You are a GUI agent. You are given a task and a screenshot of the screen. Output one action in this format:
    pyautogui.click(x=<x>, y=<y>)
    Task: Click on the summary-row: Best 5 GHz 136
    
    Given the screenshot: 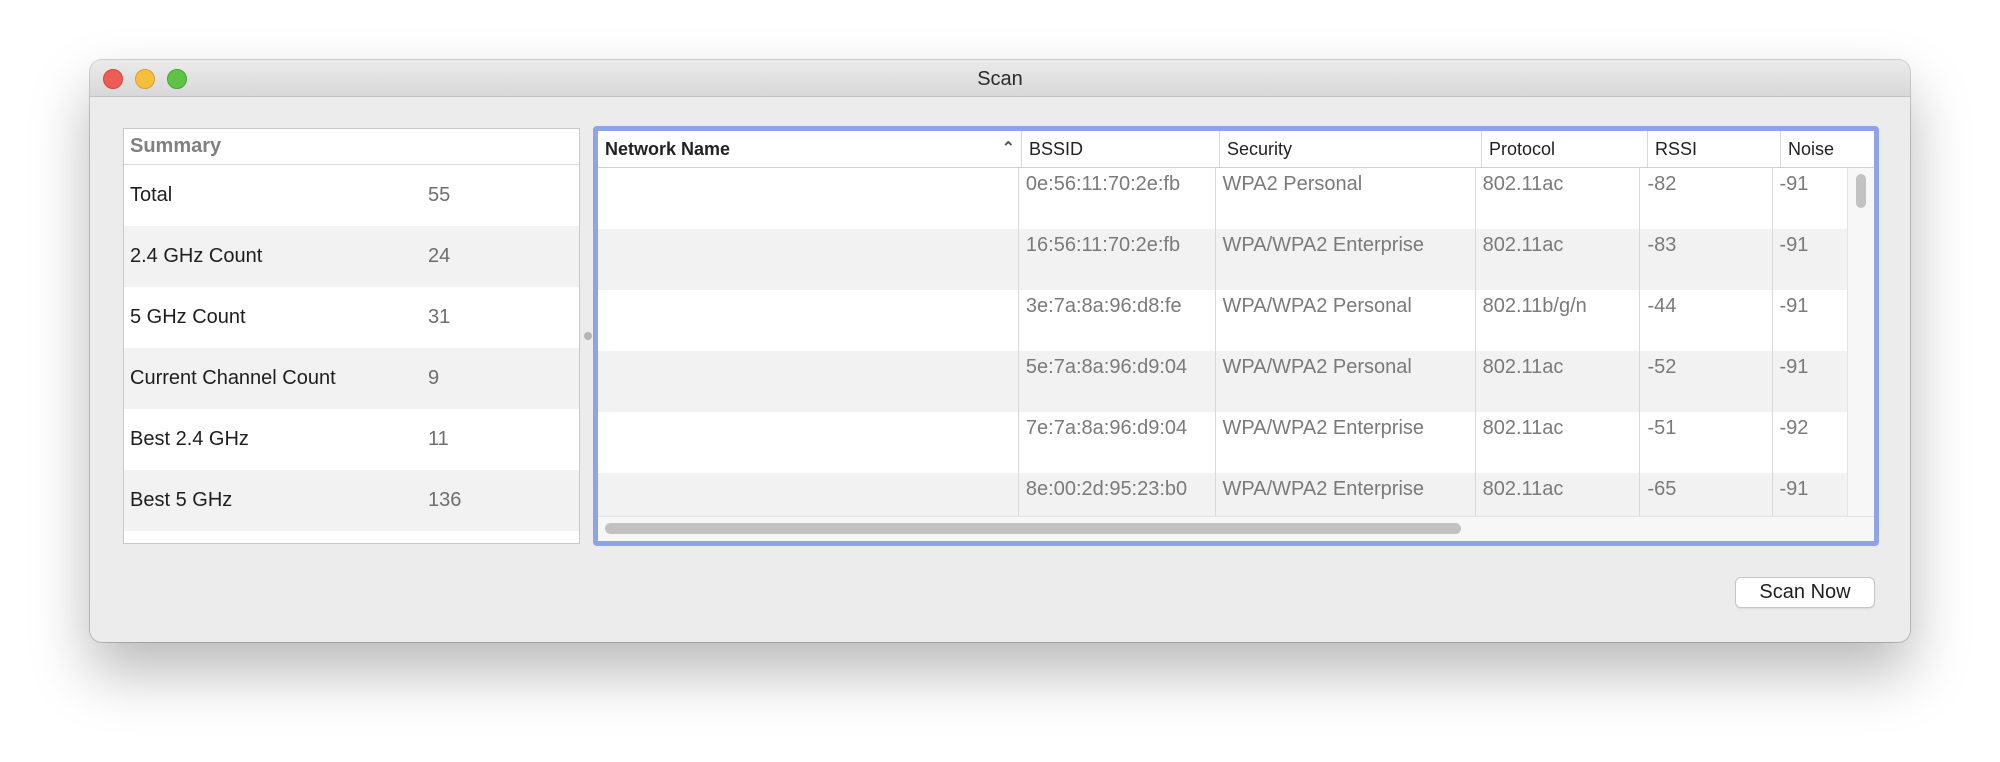 What is the action you would take?
    pyautogui.click(x=351, y=500)
    